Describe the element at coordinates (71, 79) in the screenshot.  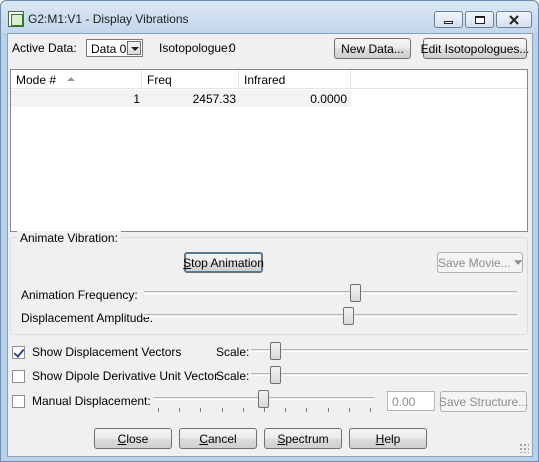
I see `sort-ascending-icon` at that location.